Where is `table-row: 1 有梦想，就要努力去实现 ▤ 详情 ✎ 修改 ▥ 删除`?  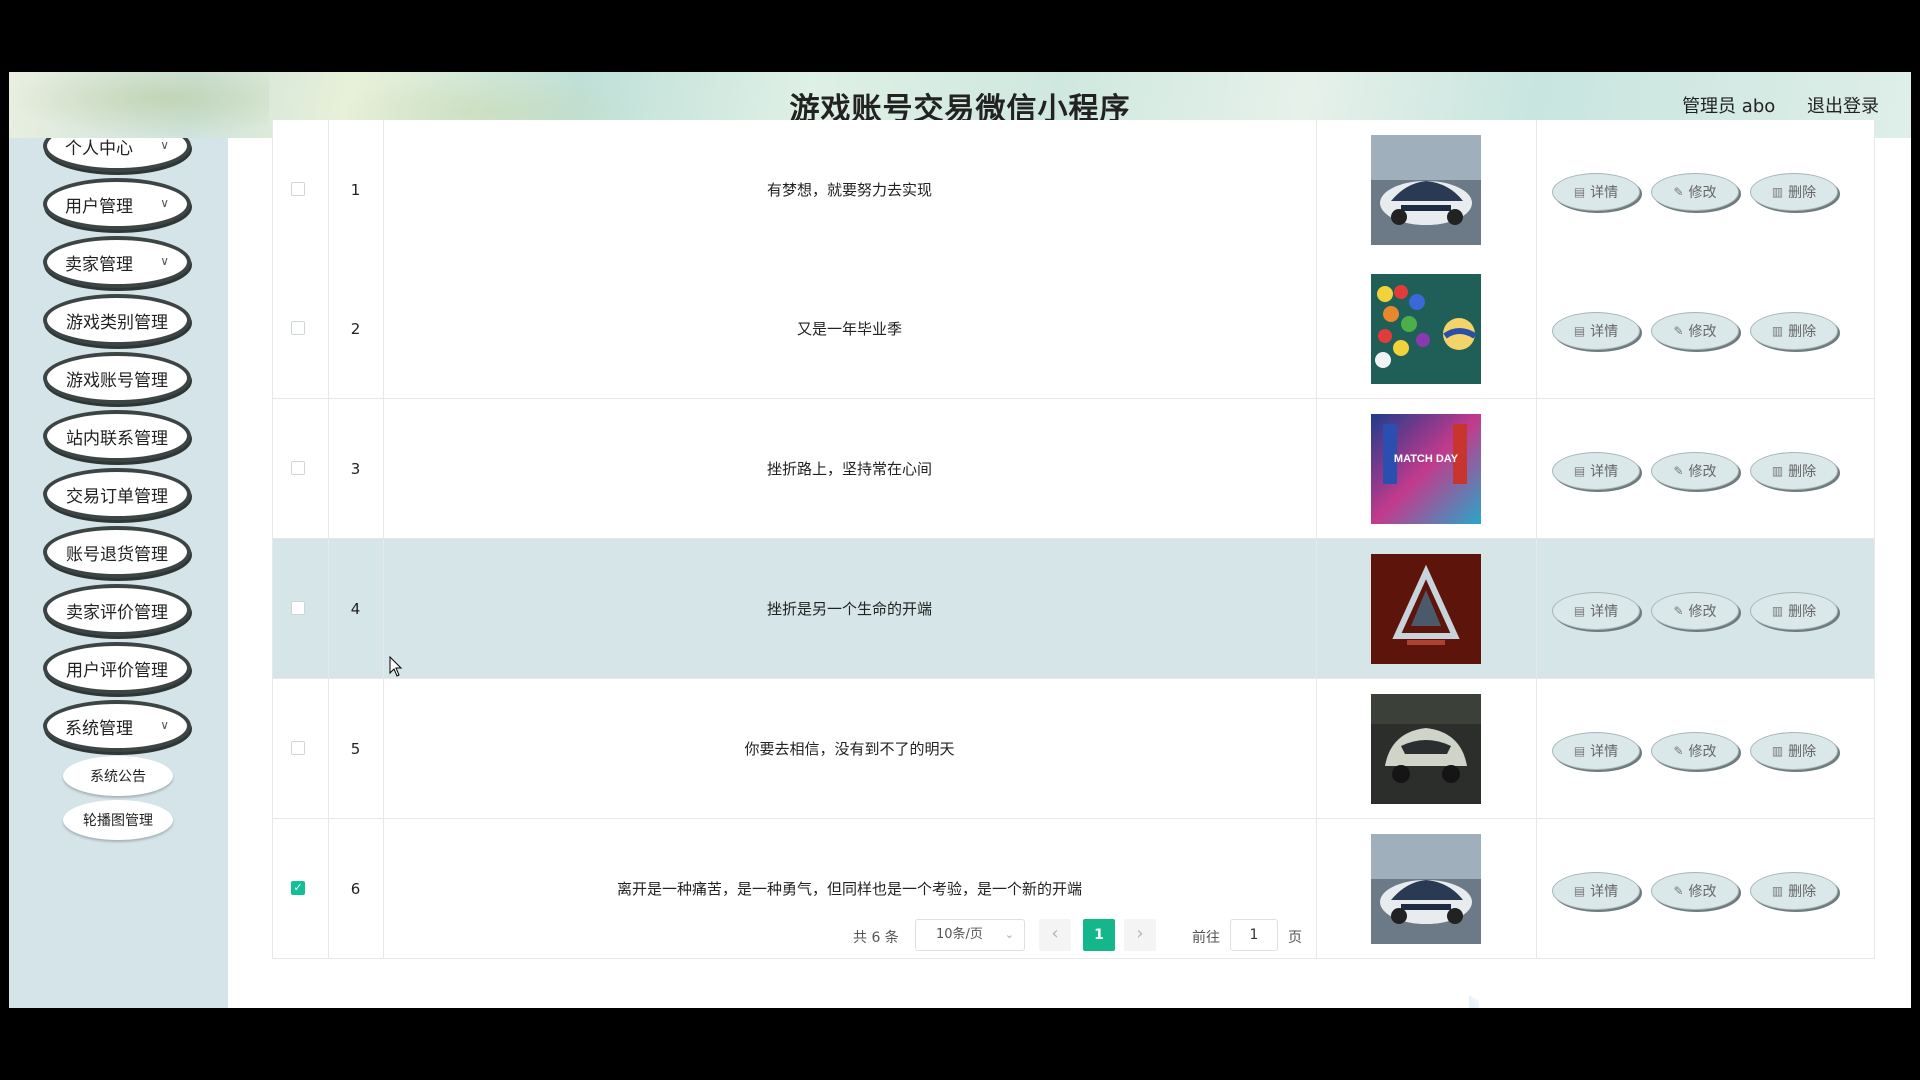
table-row: 1 有梦想，就要努力去实现 ▤ 详情 ✎ 修改 ▥ 删除 is located at coordinates (1073, 190).